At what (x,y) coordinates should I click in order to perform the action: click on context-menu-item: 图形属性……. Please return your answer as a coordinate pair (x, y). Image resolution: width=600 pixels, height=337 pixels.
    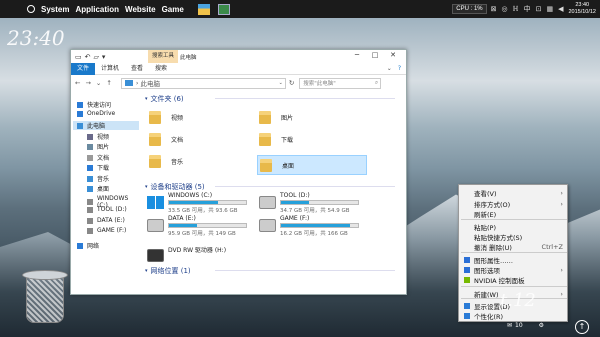
    Looking at the image, I should click on (514, 260).